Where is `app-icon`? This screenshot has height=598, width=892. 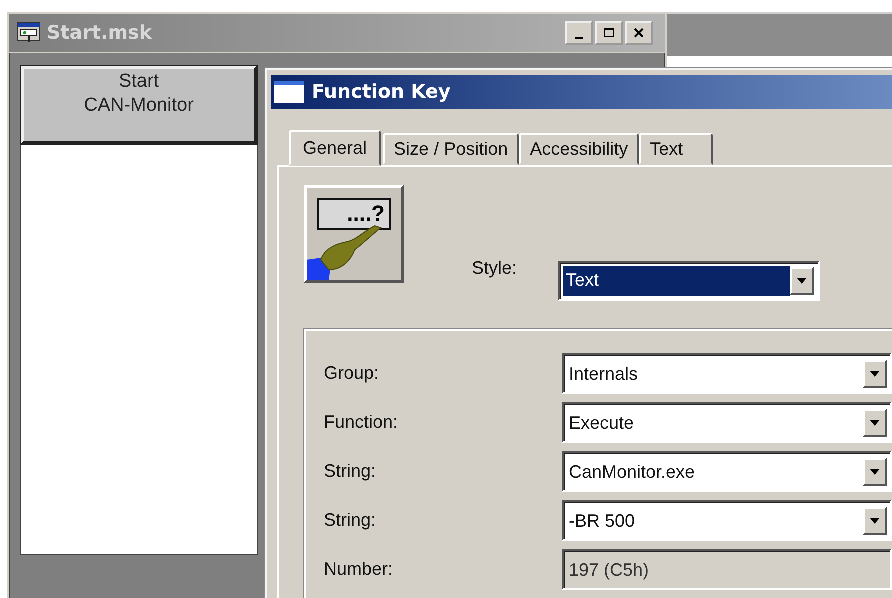 app-icon is located at coordinates (29, 33).